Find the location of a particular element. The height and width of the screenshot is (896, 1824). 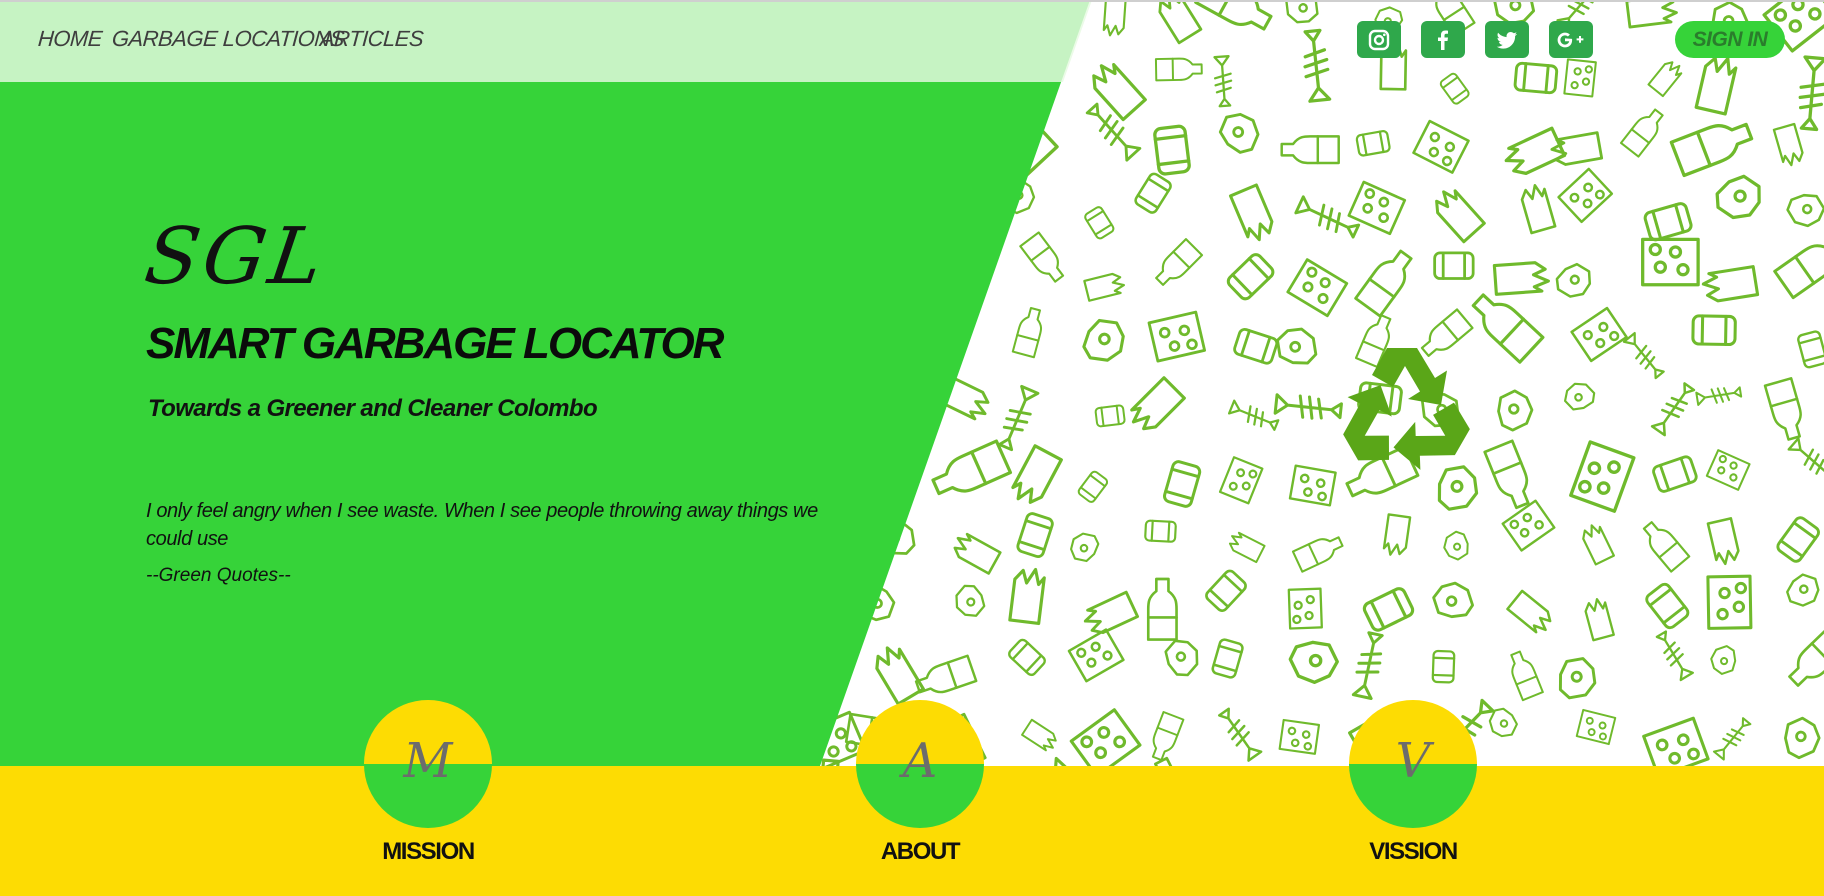

twitter-icon is located at coordinates (1507, 40).